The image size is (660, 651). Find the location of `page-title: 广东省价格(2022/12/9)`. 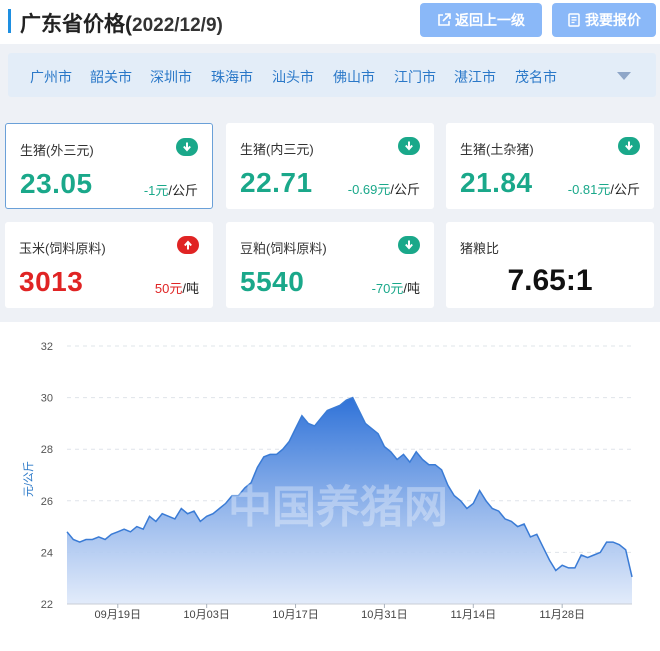

page-title: 广东省价格(2022/12/9) is located at coordinates (121, 23).